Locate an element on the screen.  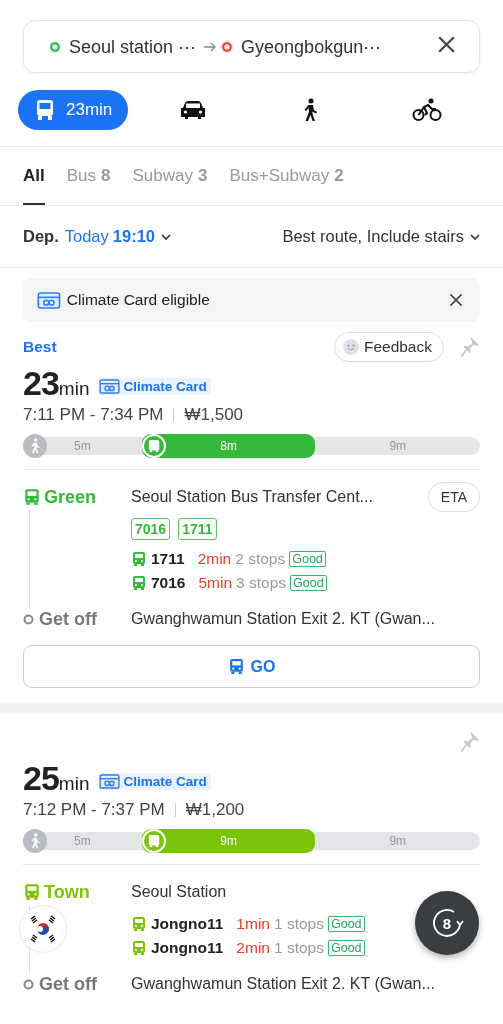
smiley-icon is located at coordinates (350, 347).